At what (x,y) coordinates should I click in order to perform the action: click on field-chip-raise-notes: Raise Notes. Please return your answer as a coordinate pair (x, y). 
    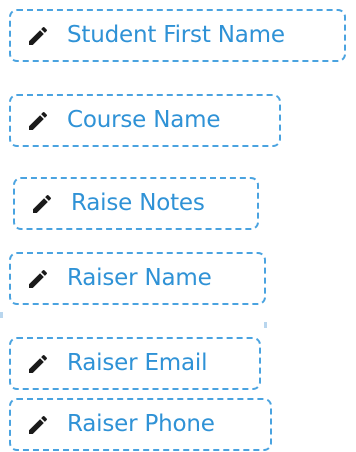
    Looking at the image, I should click on (136, 203).